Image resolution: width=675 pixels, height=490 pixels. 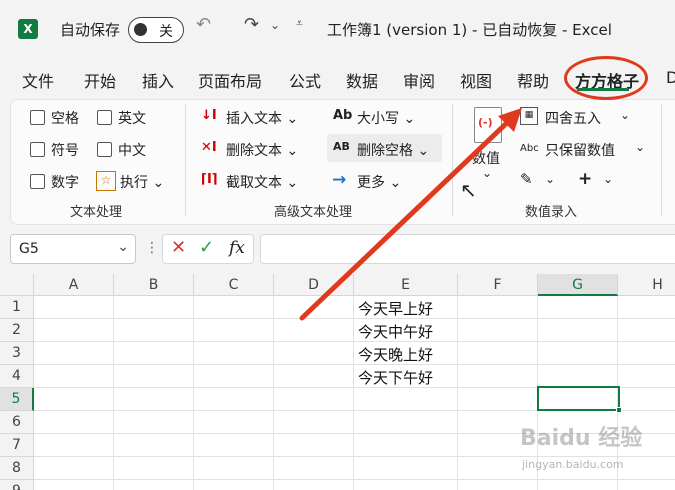 What do you see at coordinates (581, 438) in the screenshot?
I see `baidu-watermark: Baidu 经验` at bounding box center [581, 438].